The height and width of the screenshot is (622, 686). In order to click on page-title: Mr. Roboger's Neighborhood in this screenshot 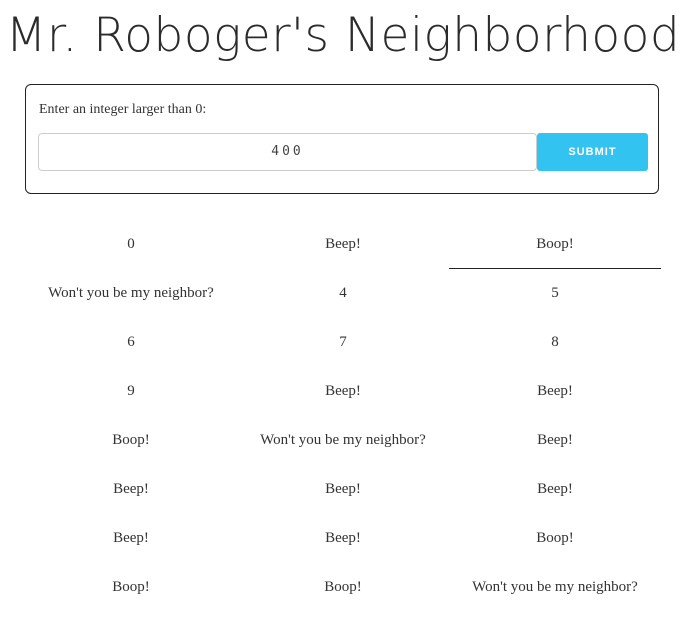, I will do `click(343, 35)`.